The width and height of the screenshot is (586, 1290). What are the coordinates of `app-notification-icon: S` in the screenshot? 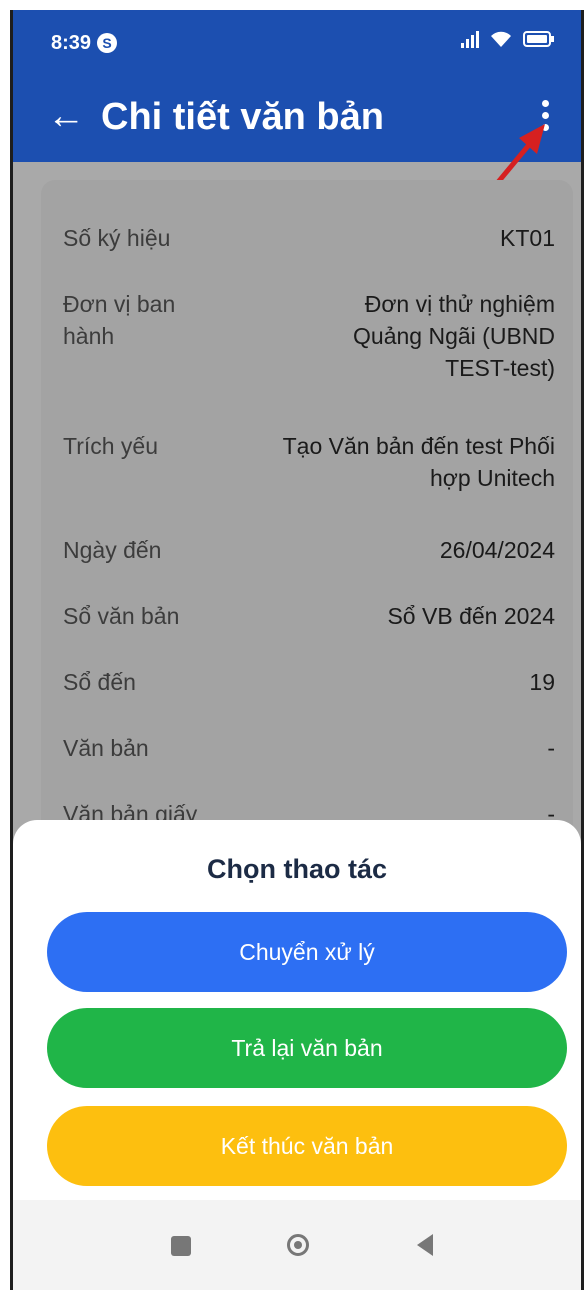 It's located at (107, 43).